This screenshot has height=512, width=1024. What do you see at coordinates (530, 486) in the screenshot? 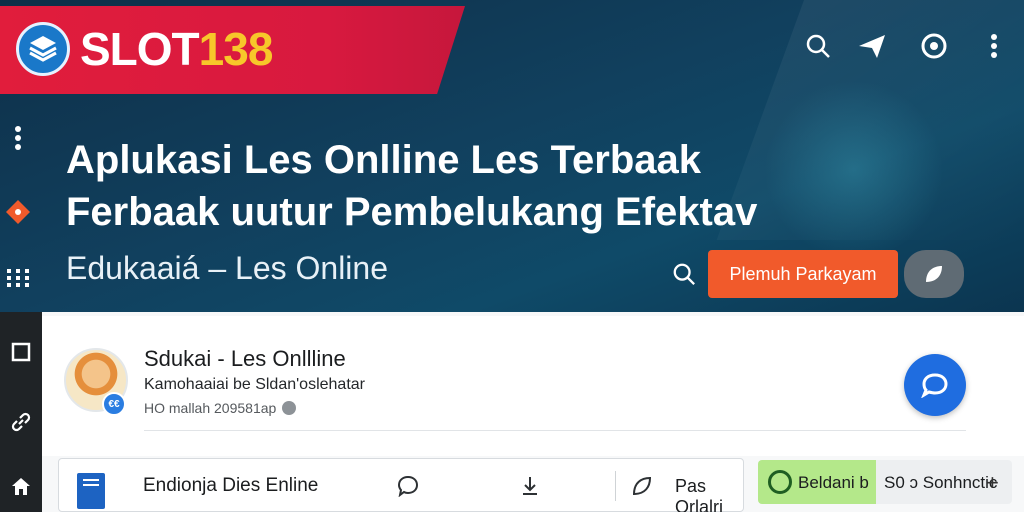
I see `download-icon` at bounding box center [530, 486].